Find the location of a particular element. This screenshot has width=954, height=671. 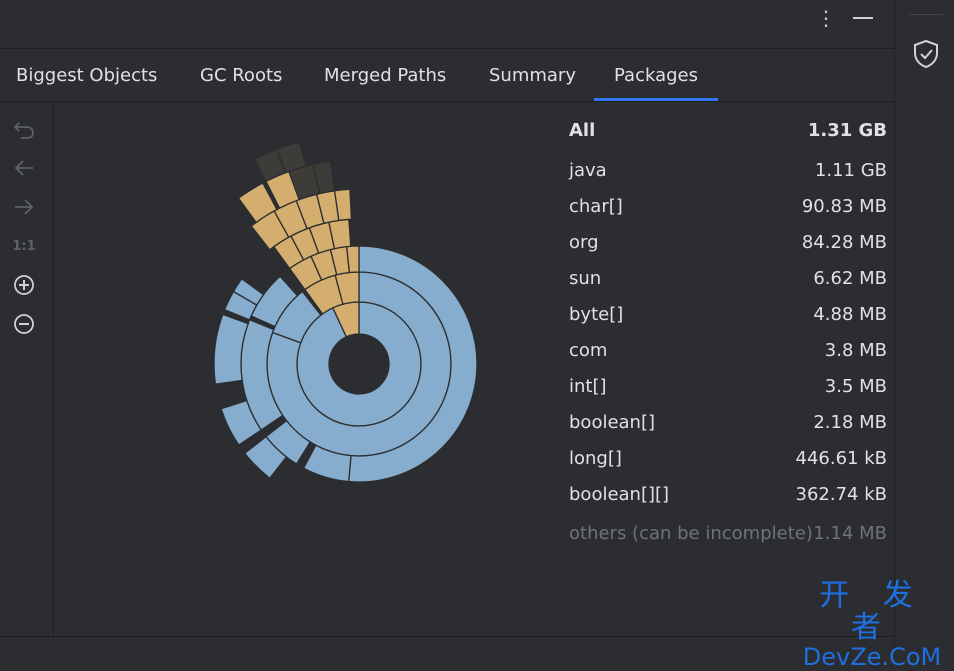

watermark-line2: DevZe.CoM is located at coordinates (872, 657).